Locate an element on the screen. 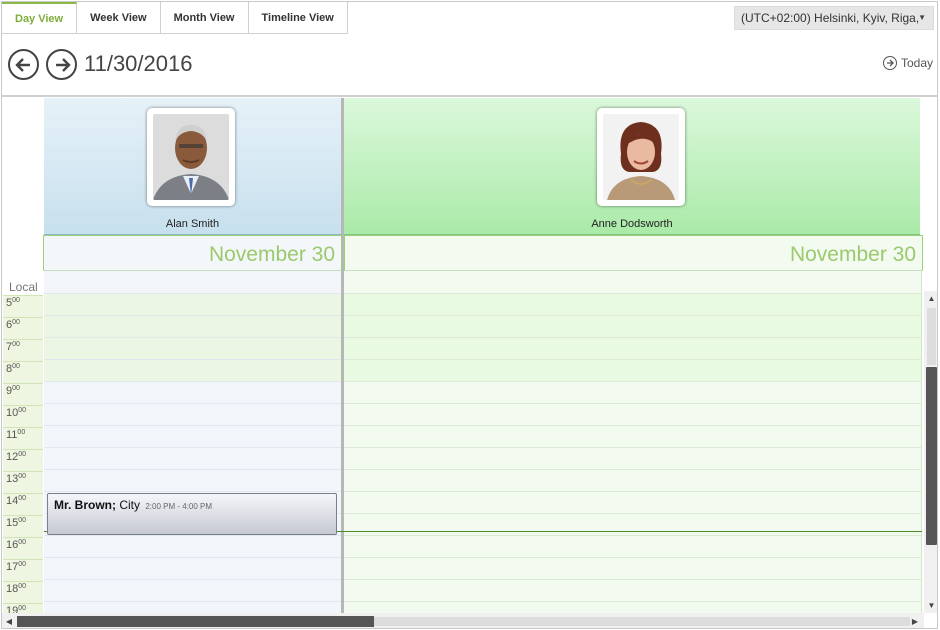 The height and width of the screenshot is (630, 940). scroll-down-icon: ▼ is located at coordinates (930, 605).